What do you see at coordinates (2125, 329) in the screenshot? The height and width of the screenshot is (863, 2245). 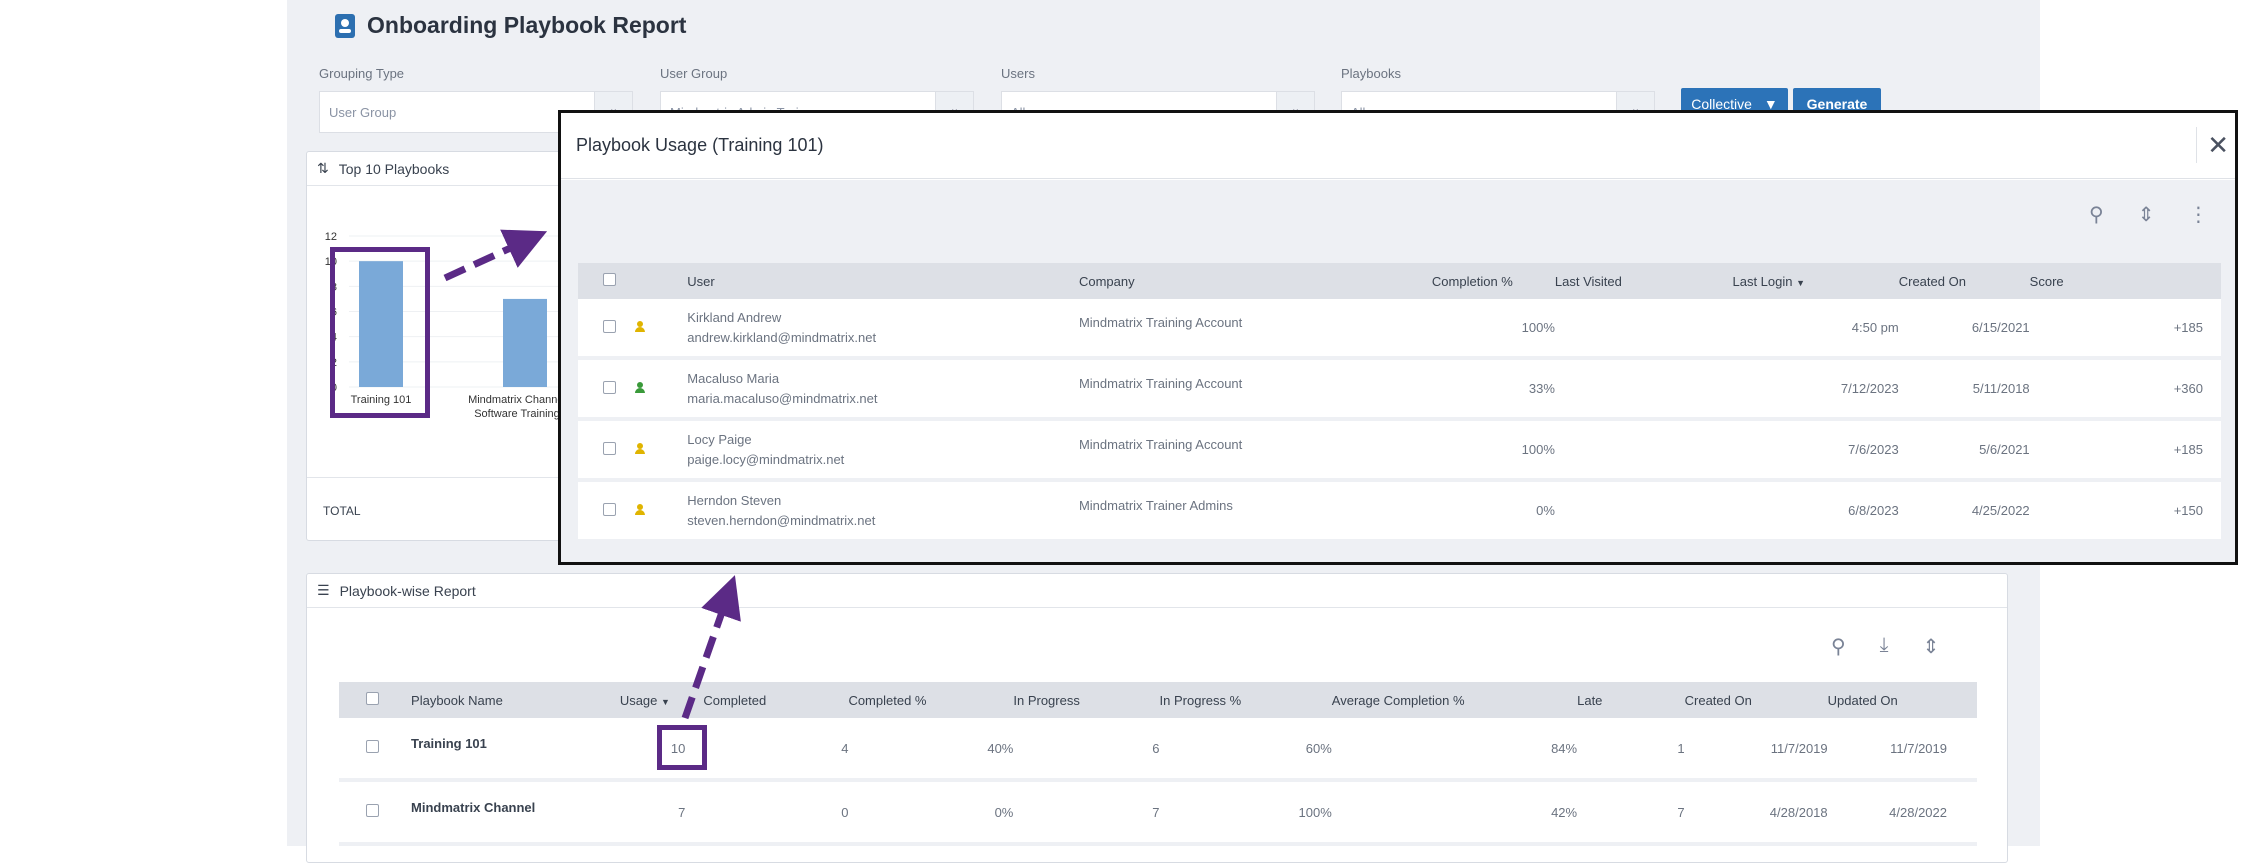 I see `score: +185` at bounding box center [2125, 329].